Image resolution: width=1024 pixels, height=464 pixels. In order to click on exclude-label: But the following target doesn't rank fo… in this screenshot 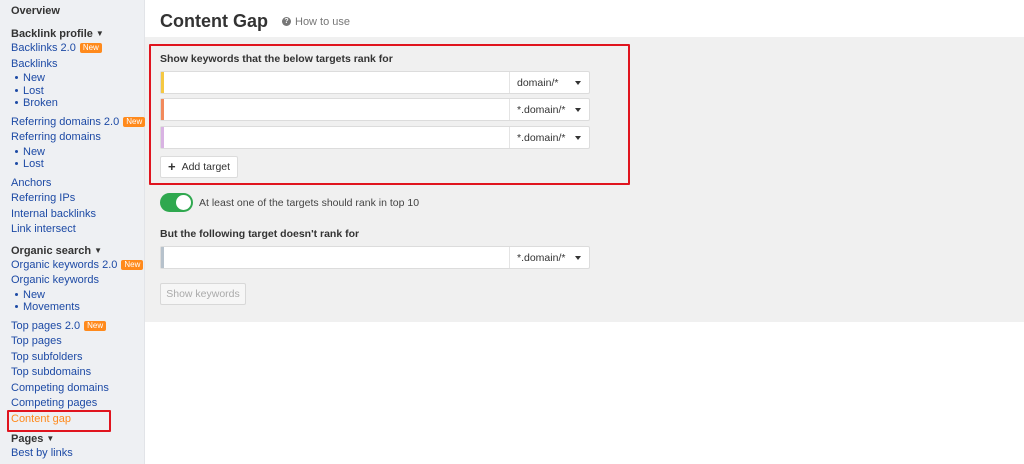, I will do `click(260, 234)`.